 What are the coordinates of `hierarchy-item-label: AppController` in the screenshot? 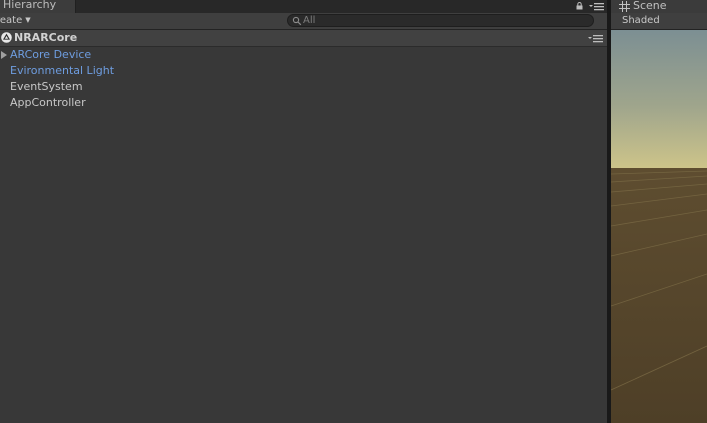 It's located at (48, 102).